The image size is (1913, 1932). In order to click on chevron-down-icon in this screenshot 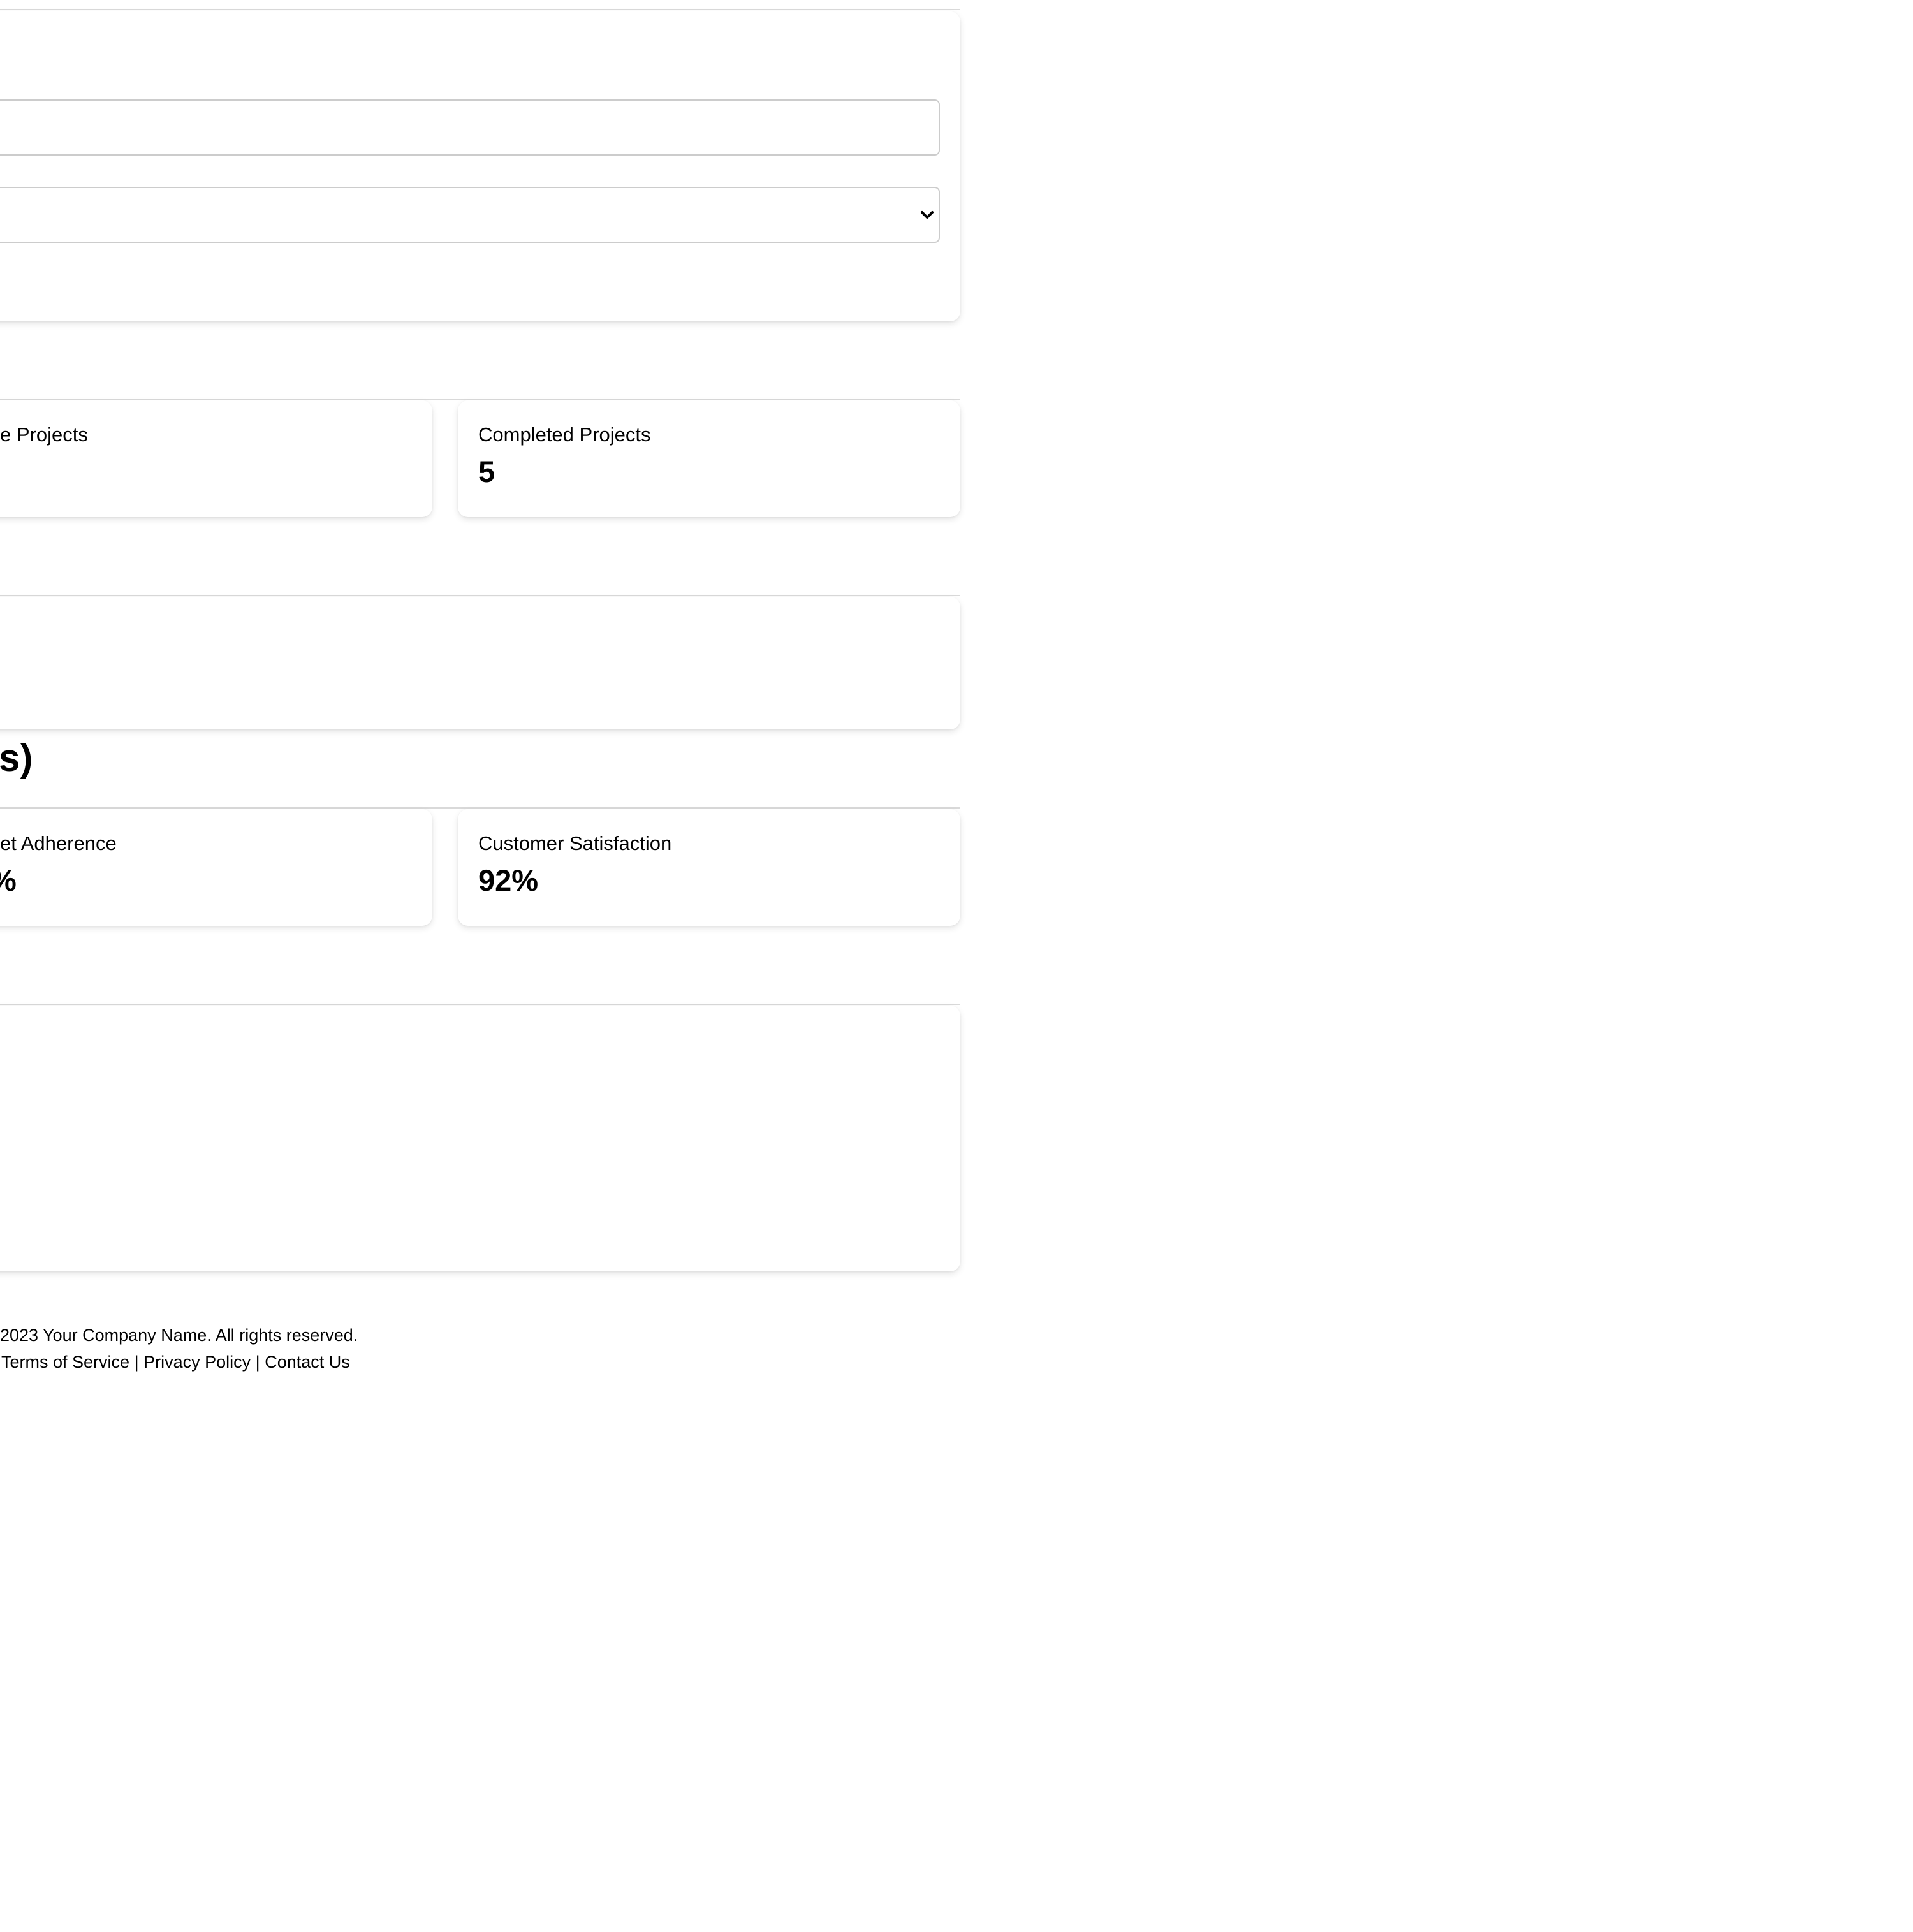, I will do `click(928, 215)`.